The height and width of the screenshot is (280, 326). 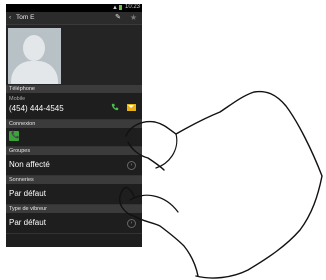 I want to click on phone-app-icon: 📞, so click(x=14, y=136).